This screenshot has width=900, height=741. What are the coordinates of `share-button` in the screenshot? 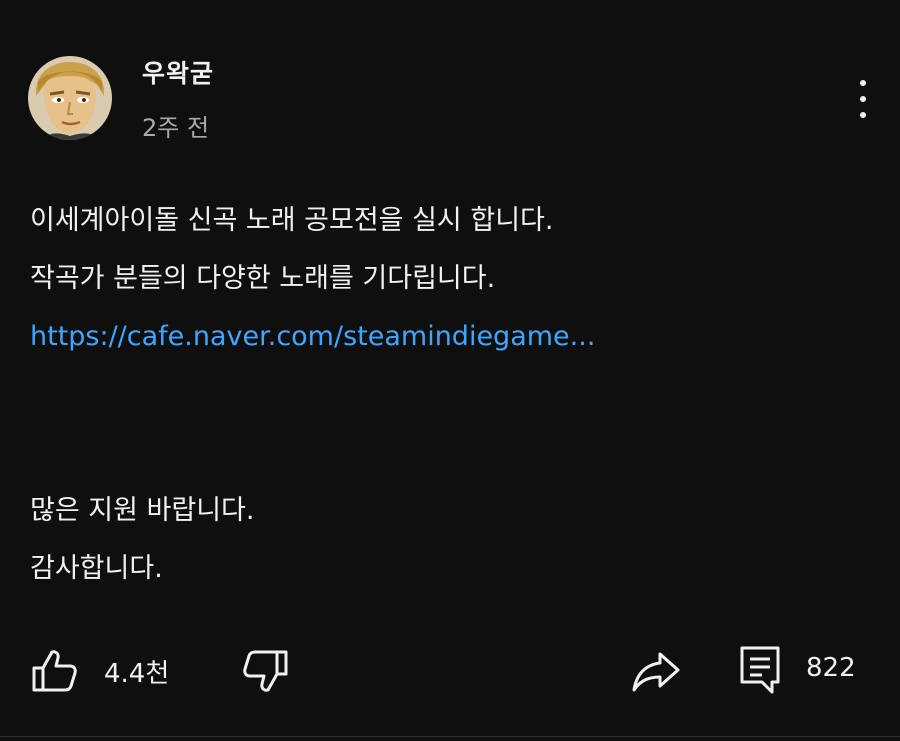 It's located at (656, 671).